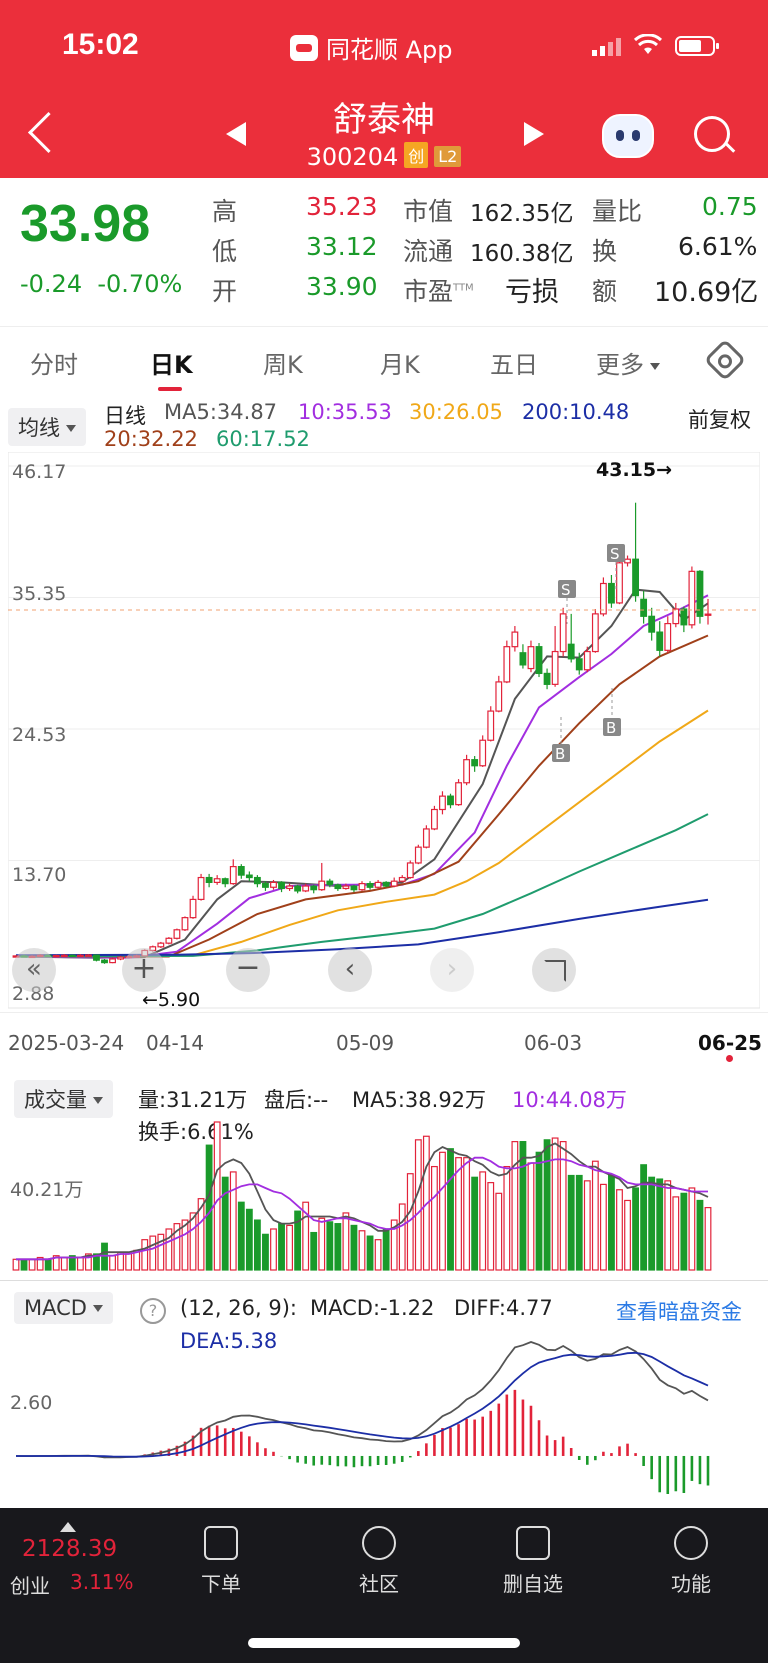 The height and width of the screenshot is (1663, 768). Describe the element at coordinates (533, 1584) in the screenshot. I see `nav-remove-label: 删自选` at that location.